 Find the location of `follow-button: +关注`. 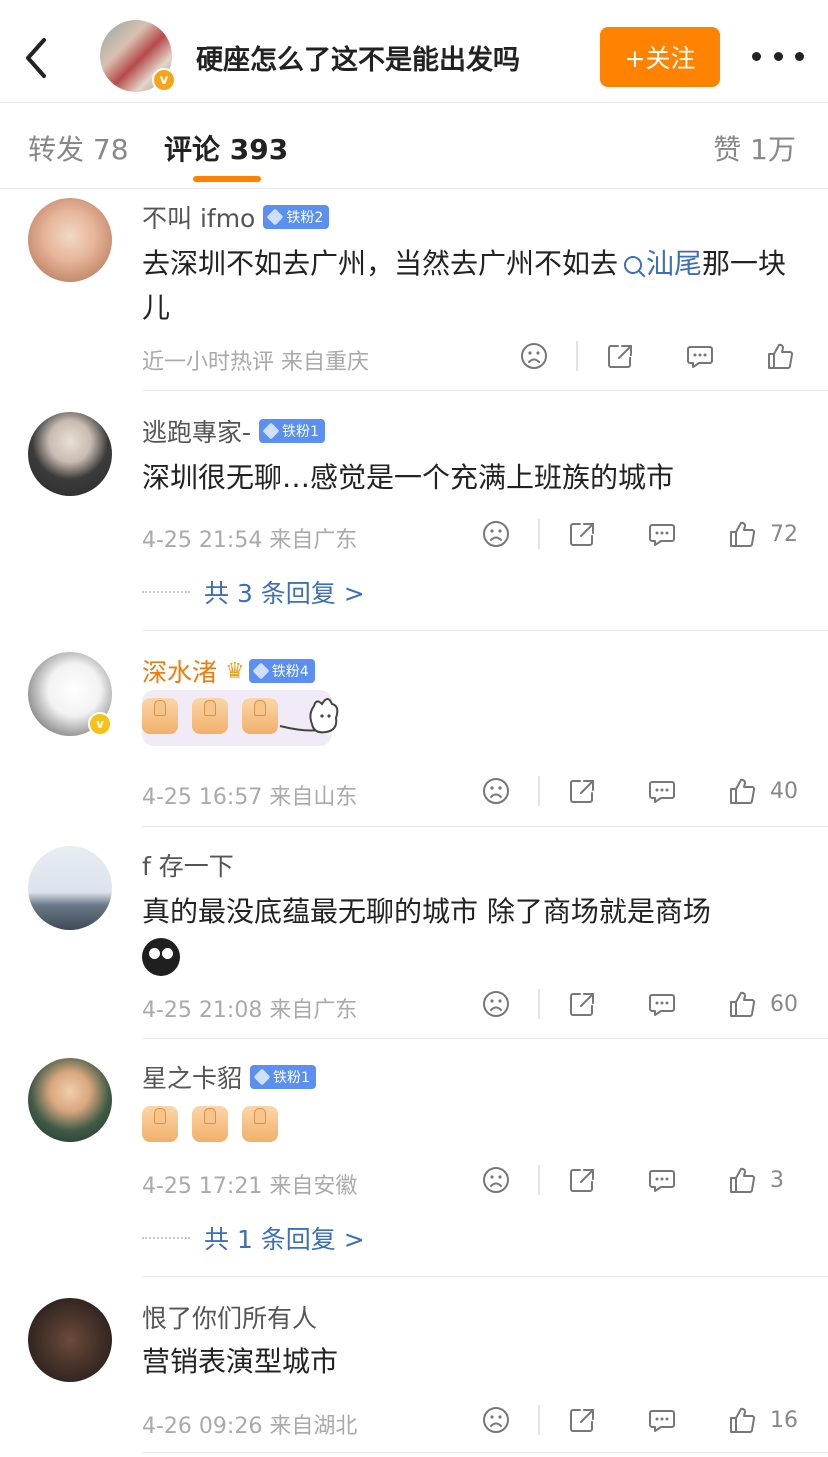

follow-button: +关注 is located at coordinates (660, 57).